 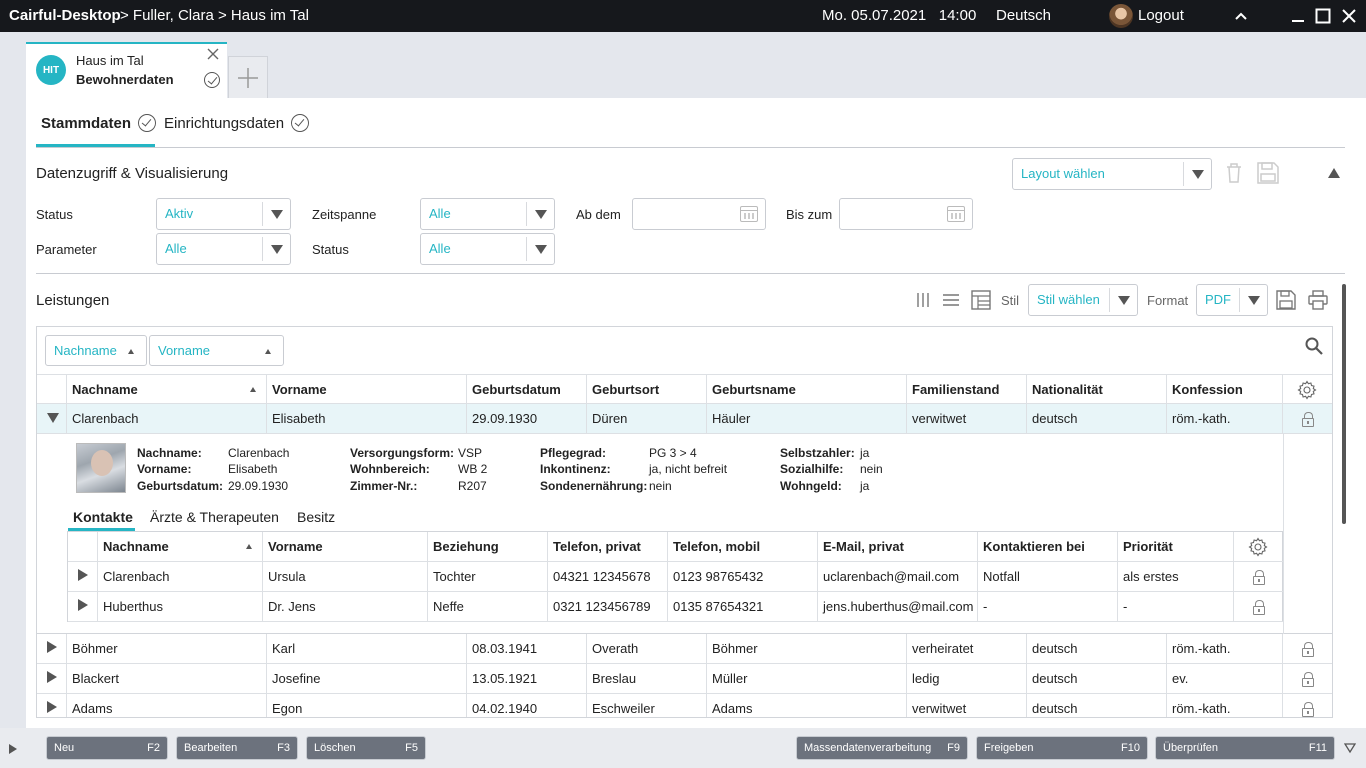 I want to click on stil-select: Stil wählen, so click(x=1083, y=300).